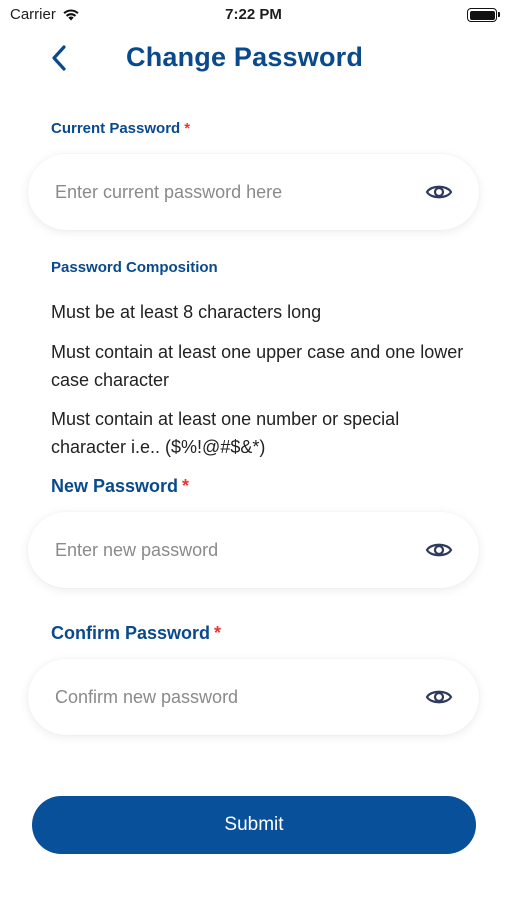 The width and height of the screenshot is (507, 900). I want to click on submit-button: Submit, so click(254, 825).